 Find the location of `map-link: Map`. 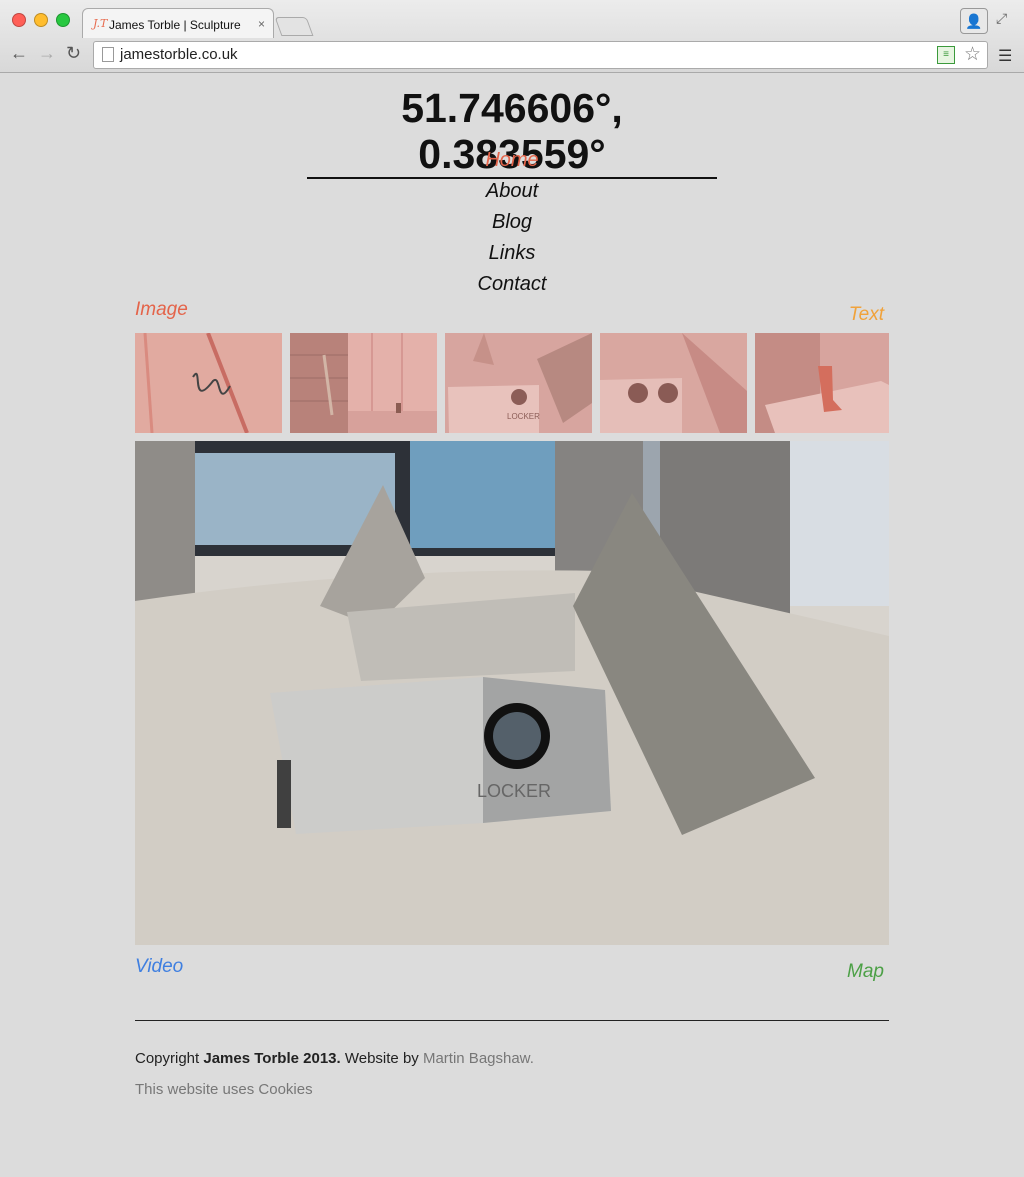

map-link: Map is located at coordinates (865, 972).